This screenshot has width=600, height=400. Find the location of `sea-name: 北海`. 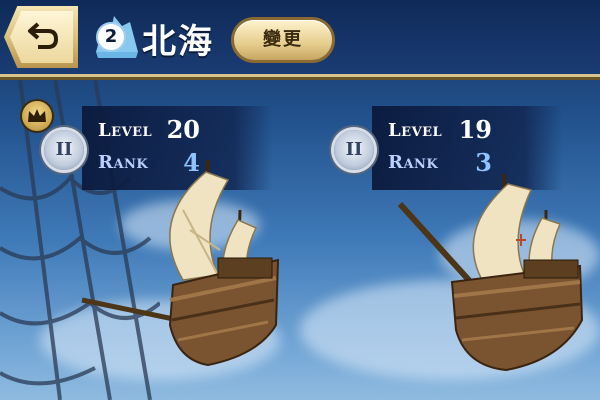

sea-name: 北海 is located at coordinates (178, 42).